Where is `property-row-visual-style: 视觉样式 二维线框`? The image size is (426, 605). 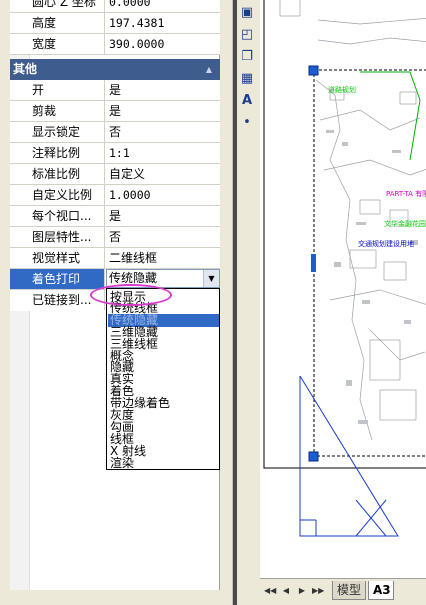 property-row-visual-style: 视觉样式 二维线框 is located at coordinates (115, 258).